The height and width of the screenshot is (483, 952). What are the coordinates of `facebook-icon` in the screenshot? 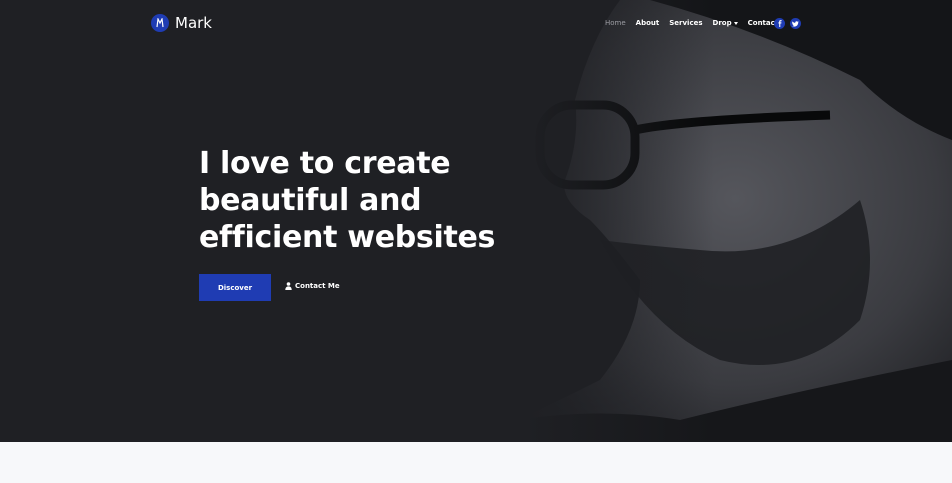 It's located at (779, 23).